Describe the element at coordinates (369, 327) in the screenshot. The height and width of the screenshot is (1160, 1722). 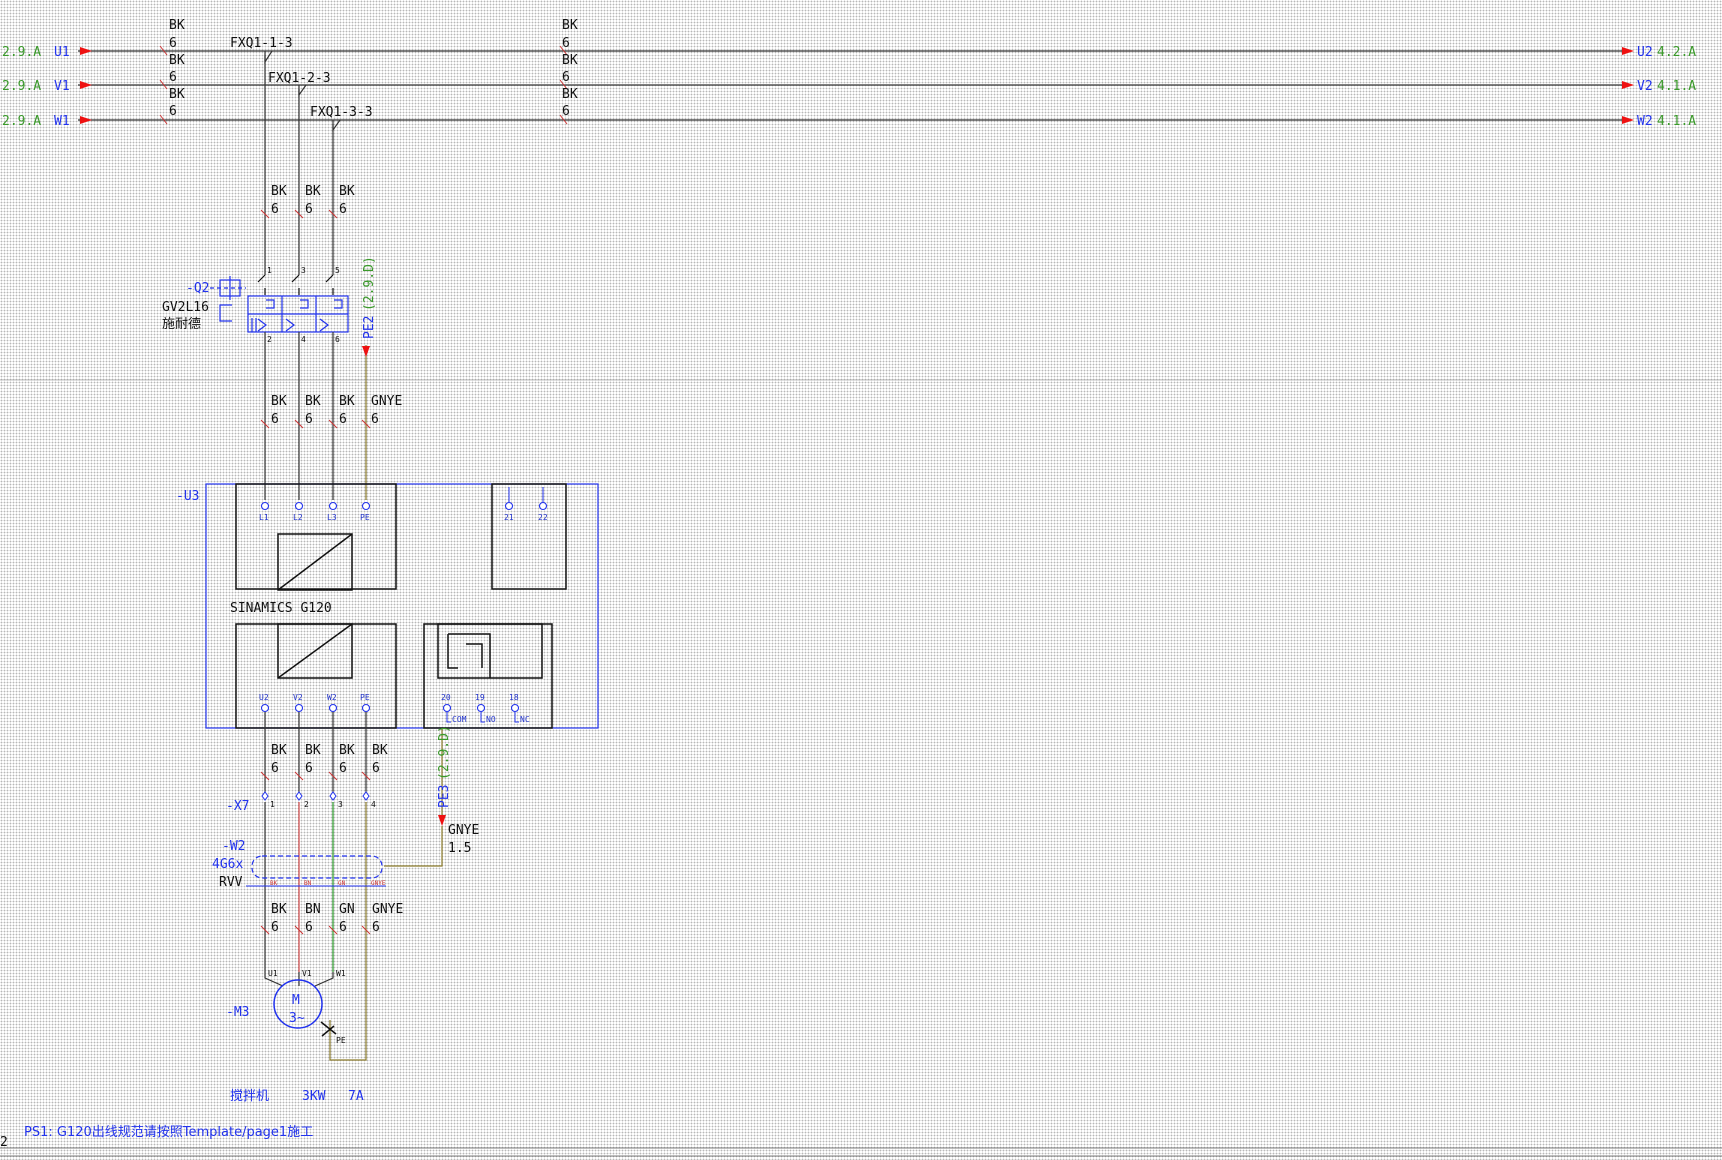
I see `pe2-tag: PE2` at that location.